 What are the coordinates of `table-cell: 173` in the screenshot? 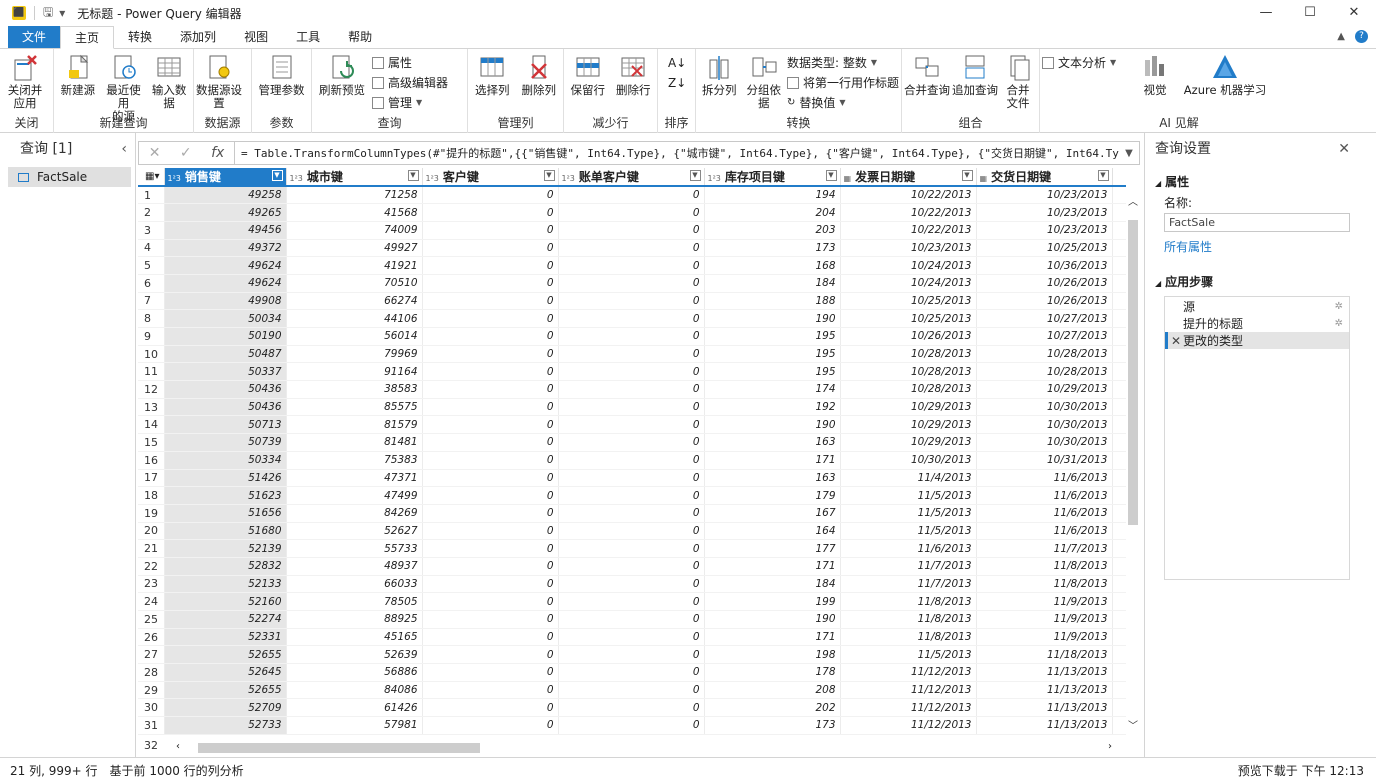 It's located at (772, 725).